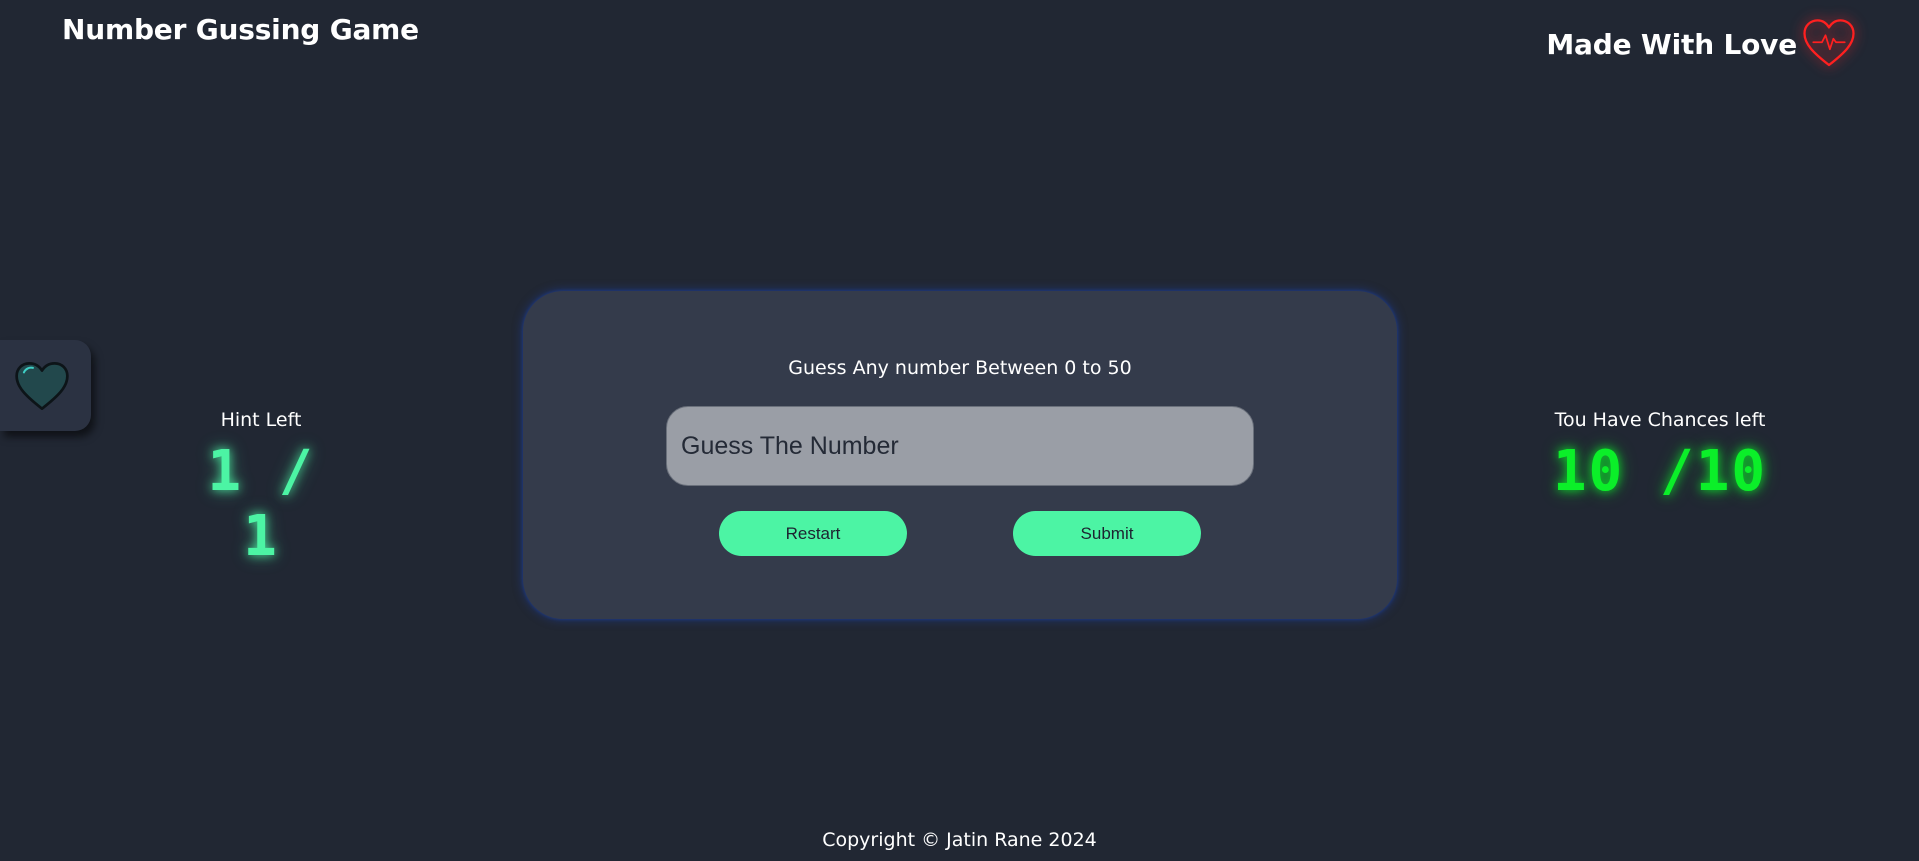 The height and width of the screenshot is (861, 1919). What do you see at coordinates (813, 533) in the screenshot?
I see `restart-button: Restart` at bounding box center [813, 533].